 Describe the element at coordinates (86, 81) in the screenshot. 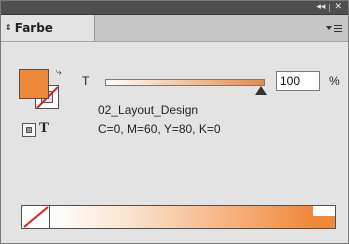

I see `tint-label: T` at that location.